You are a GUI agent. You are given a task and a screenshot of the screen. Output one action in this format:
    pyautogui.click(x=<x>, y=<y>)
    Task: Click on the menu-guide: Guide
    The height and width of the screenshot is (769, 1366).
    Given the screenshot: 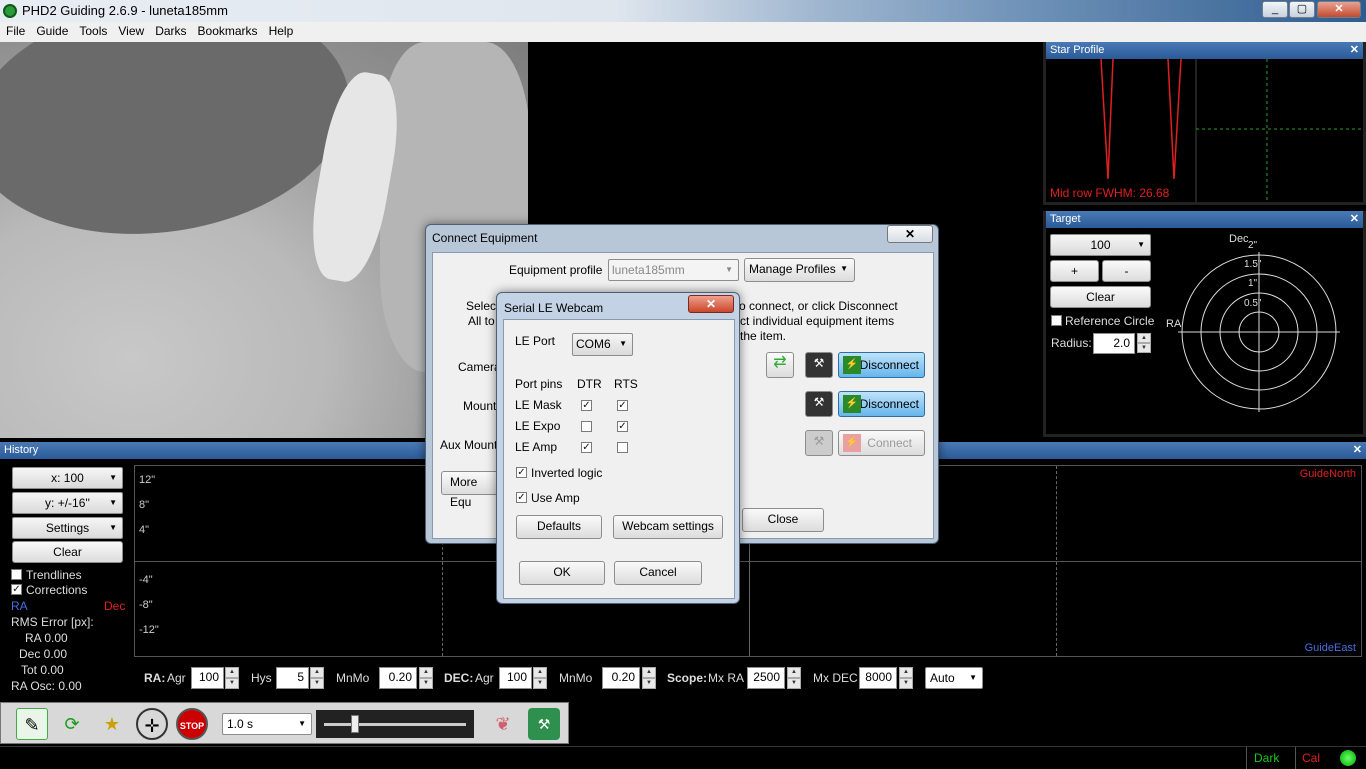 What is the action you would take?
    pyautogui.click(x=51, y=30)
    